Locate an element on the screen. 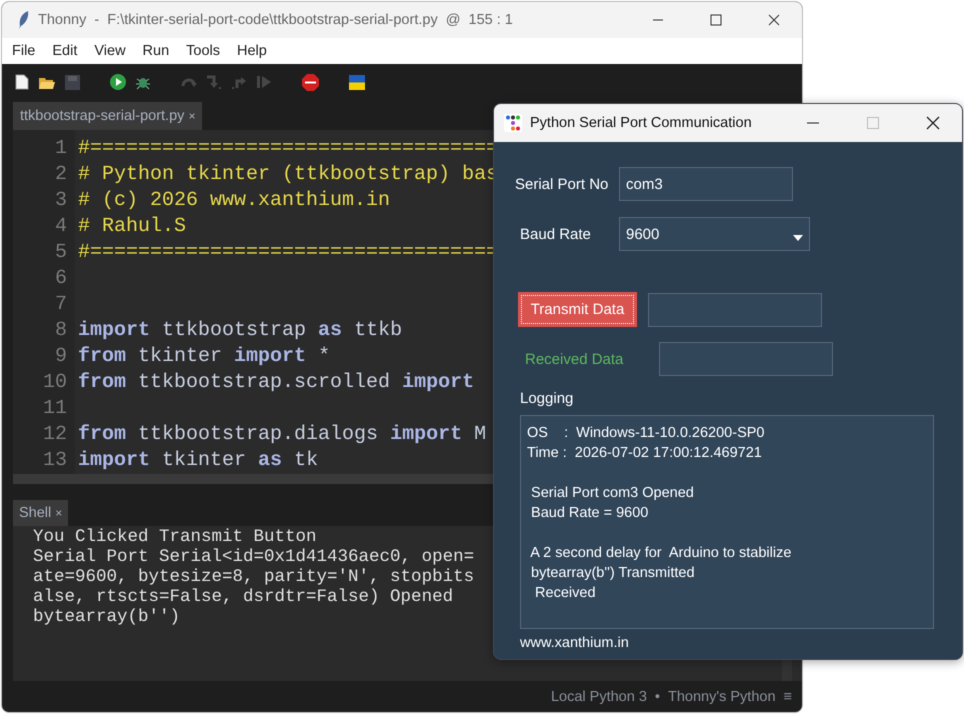 The image size is (964, 714). line-number: 6 is located at coordinates (61, 279).